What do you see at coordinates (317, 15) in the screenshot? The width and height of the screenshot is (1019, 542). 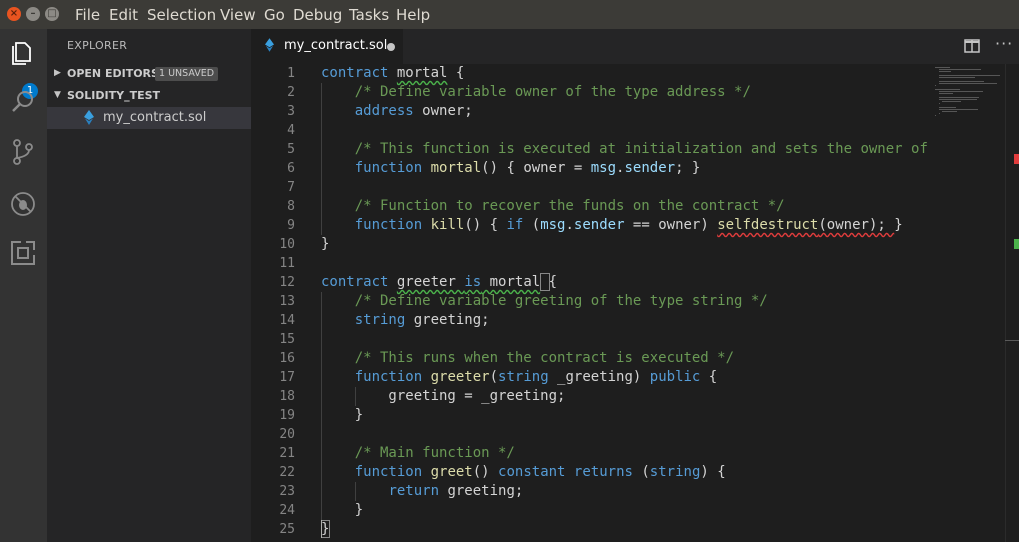 I see `menu-debug: Debug` at bounding box center [317, 15].